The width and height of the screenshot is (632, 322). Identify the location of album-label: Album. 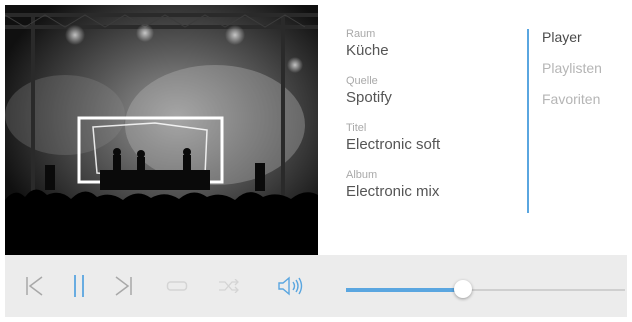
(362, 175).